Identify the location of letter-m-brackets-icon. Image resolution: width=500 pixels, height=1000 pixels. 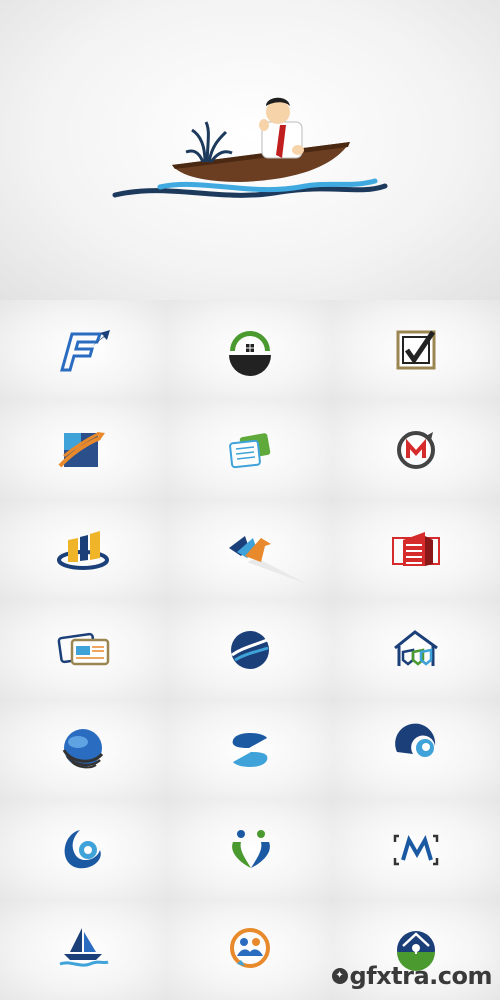
(416, 850).